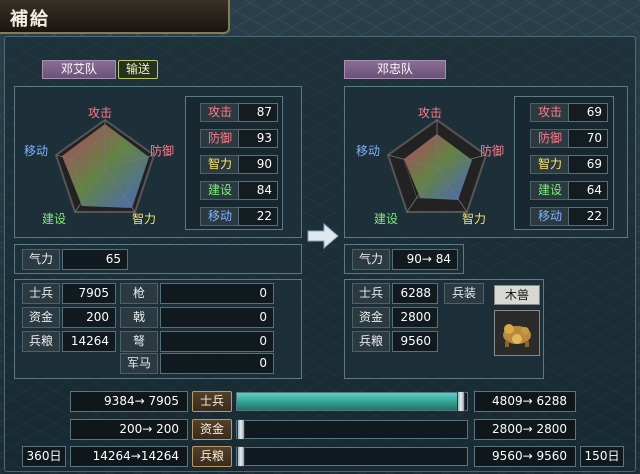 The height and width of the screenshot is (474, 640). Describe the element at coordinates (139, 293) in the screenshot. I see `left-weapon-label-spear: 枪` at that location.